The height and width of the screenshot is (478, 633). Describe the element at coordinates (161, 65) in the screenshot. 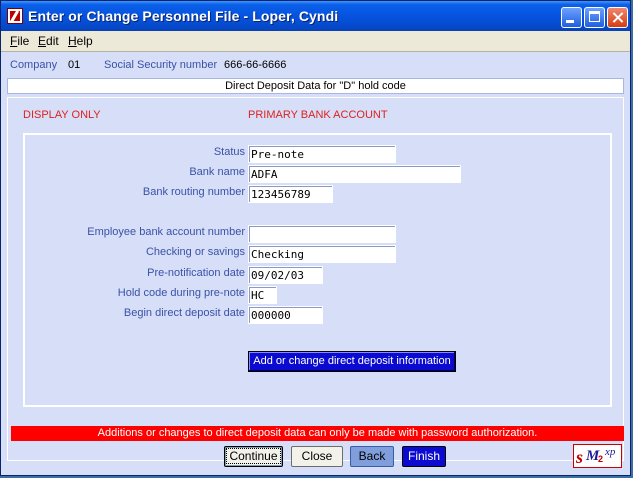

I see `ssn-label: Social Security number` at that location.